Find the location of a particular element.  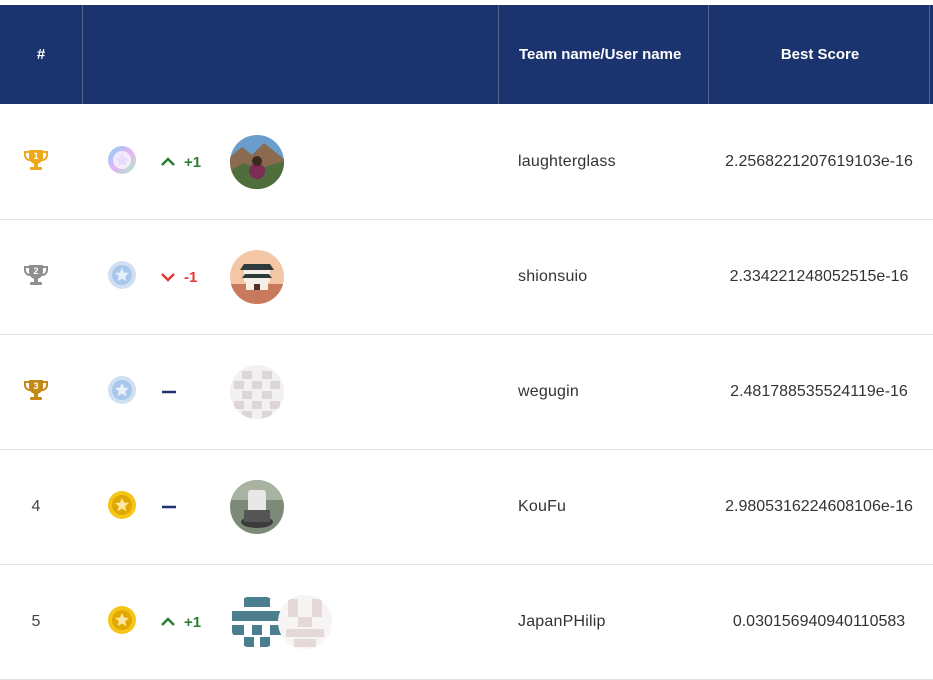

rank-cell: 2 is located at coordinates (36, 277).